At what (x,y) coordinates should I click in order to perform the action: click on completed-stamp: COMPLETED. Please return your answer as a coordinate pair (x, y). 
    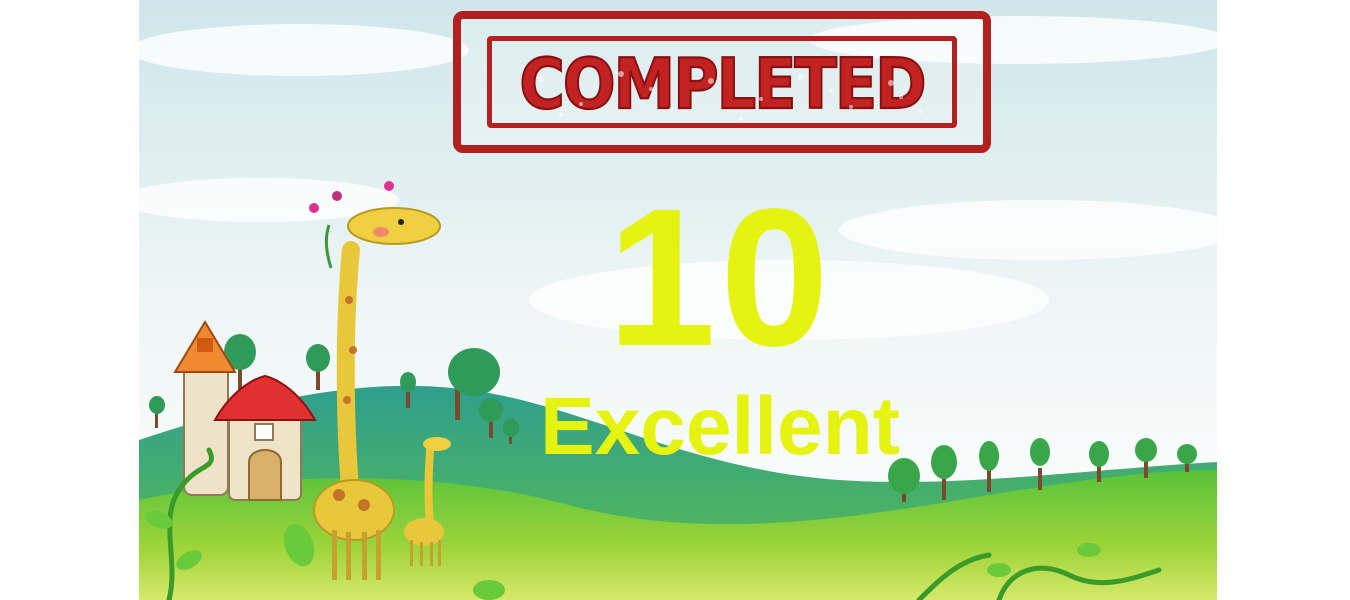
    Looking at the image, I should click on (722, 82).